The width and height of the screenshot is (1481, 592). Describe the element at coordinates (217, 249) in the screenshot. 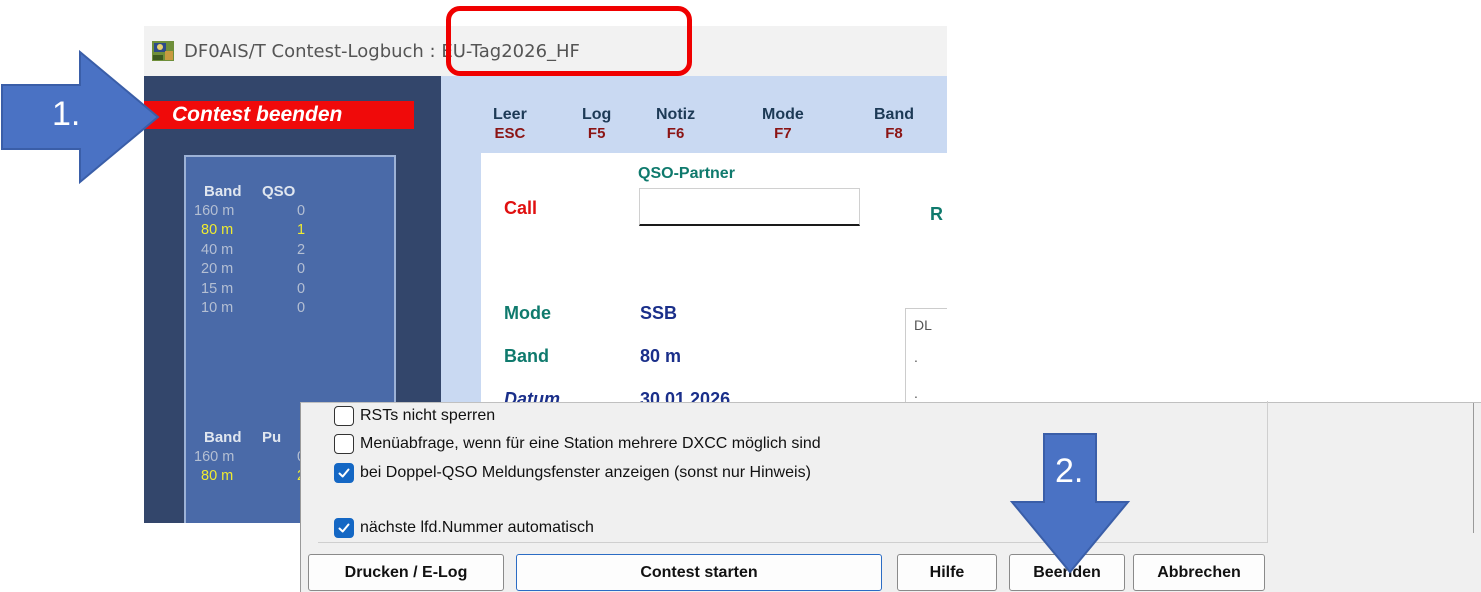

I see `band-cell: 40 m` at that location.